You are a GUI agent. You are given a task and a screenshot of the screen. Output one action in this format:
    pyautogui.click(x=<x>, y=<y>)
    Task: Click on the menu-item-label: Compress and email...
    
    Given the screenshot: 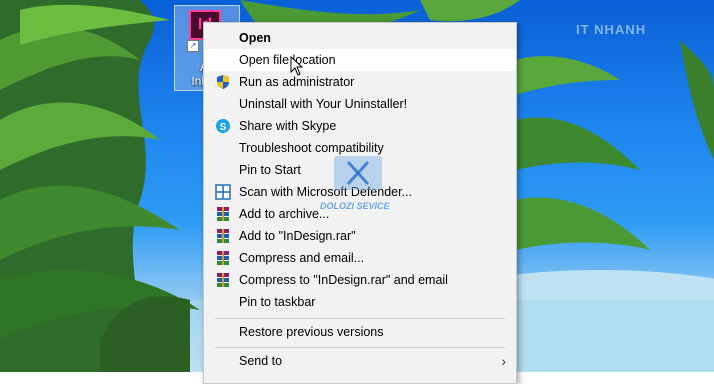 What is the action you would take?
    pyautogui.click(x=302, y=258)
    